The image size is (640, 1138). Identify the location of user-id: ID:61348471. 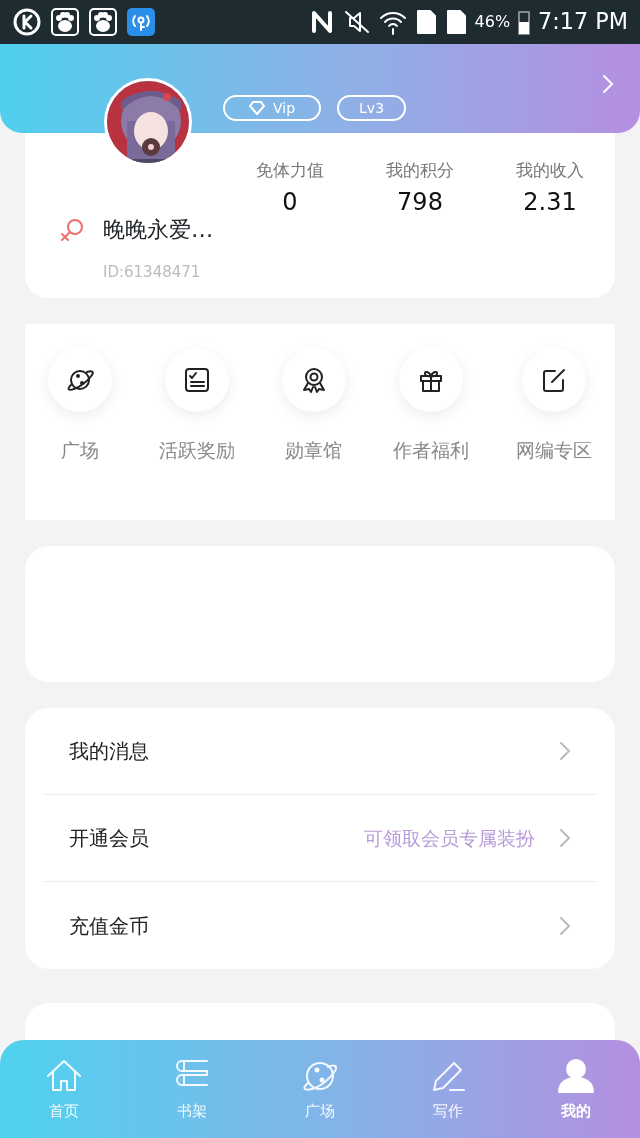
(152, 272).